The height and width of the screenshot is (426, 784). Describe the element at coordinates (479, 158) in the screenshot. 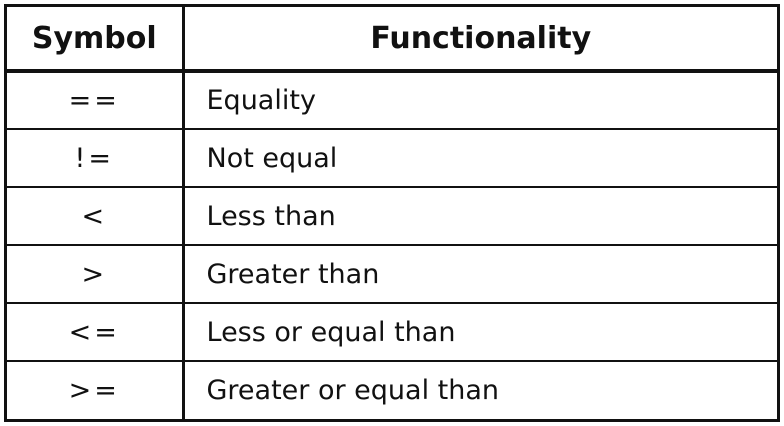

I see `functionality-cell: Not equal` at that location.